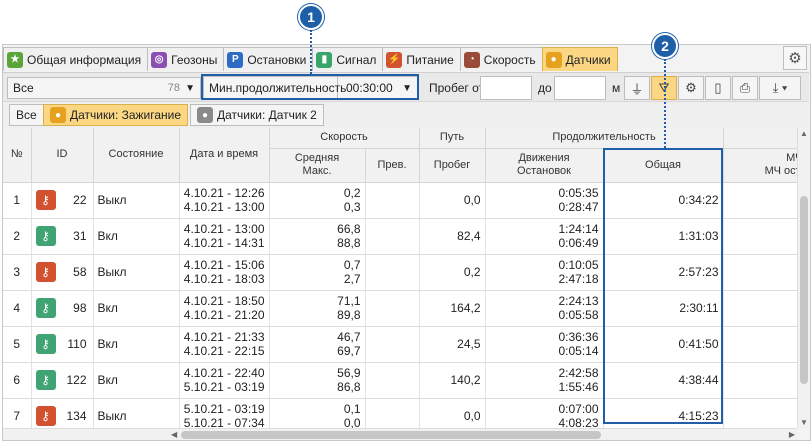 The image size is (811, 441). I want to click on cell-state: Вкл, so click(136, 344).